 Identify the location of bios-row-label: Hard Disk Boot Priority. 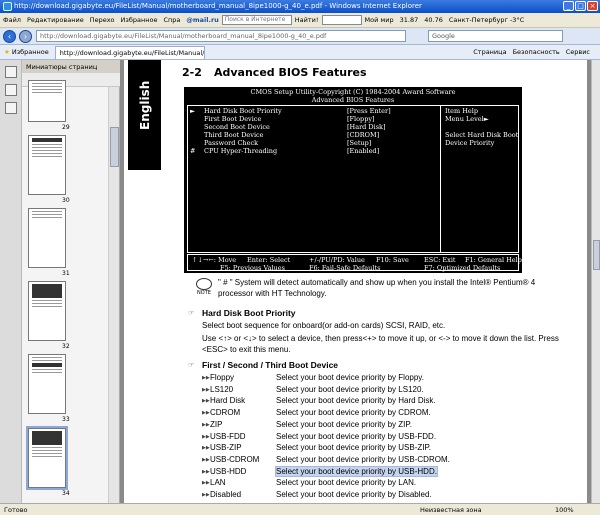
(243, 111).